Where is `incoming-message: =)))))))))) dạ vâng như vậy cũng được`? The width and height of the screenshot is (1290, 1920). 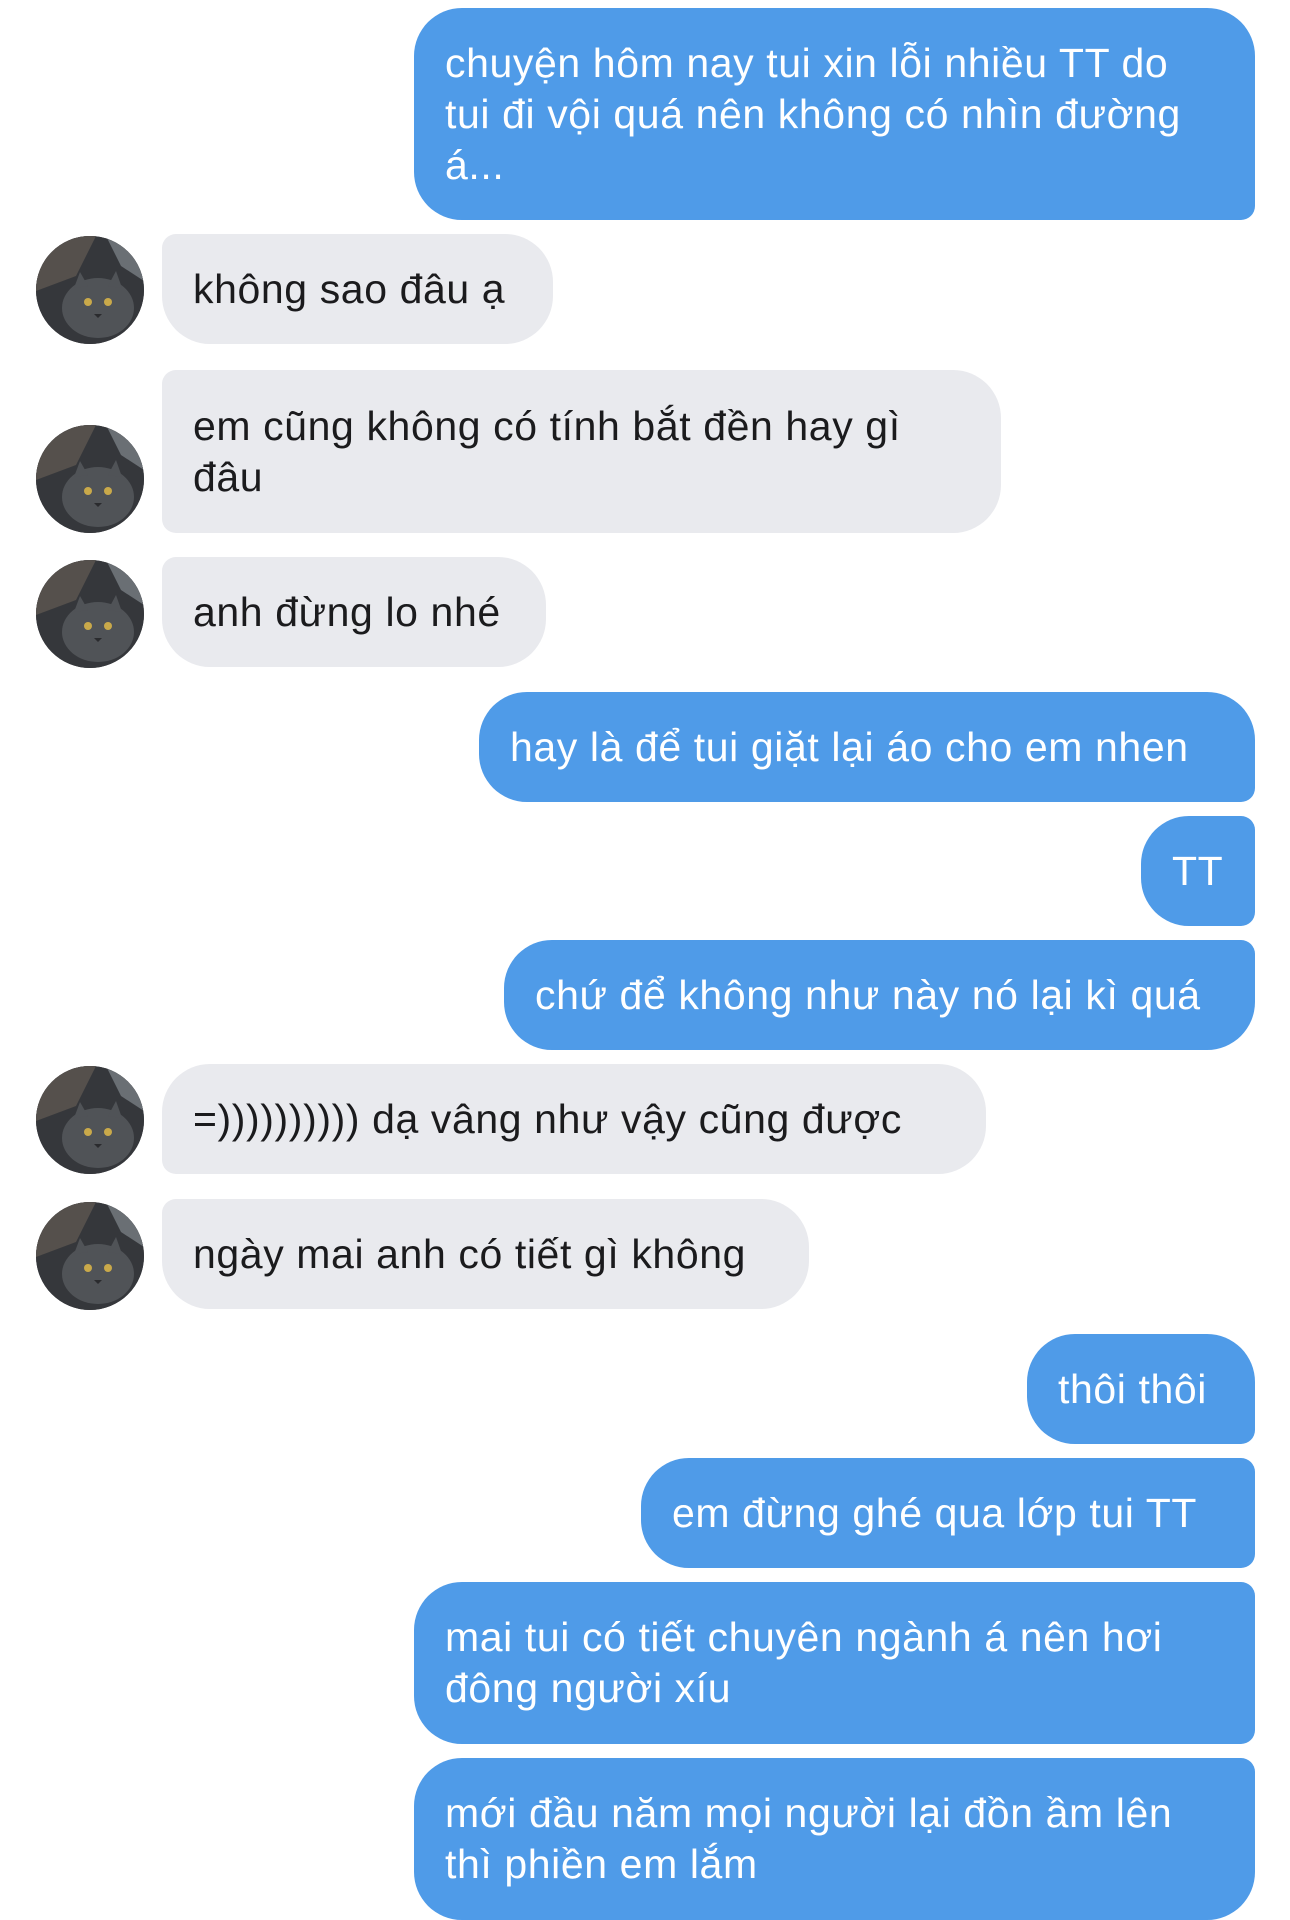 incoming-message: =)))))))))) dạ vâng như vậy cũng được is located at coordinates (574, 1119).